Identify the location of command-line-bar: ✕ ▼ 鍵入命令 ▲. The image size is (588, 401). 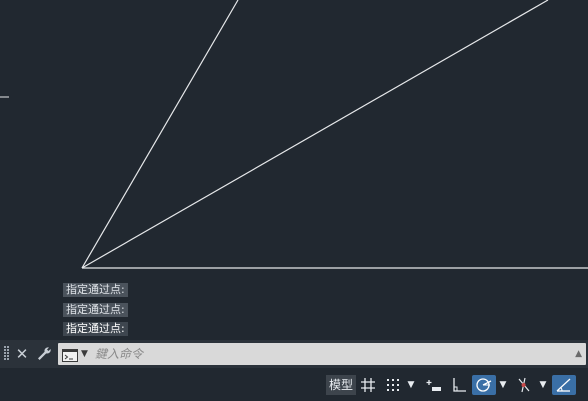
(294, 354).